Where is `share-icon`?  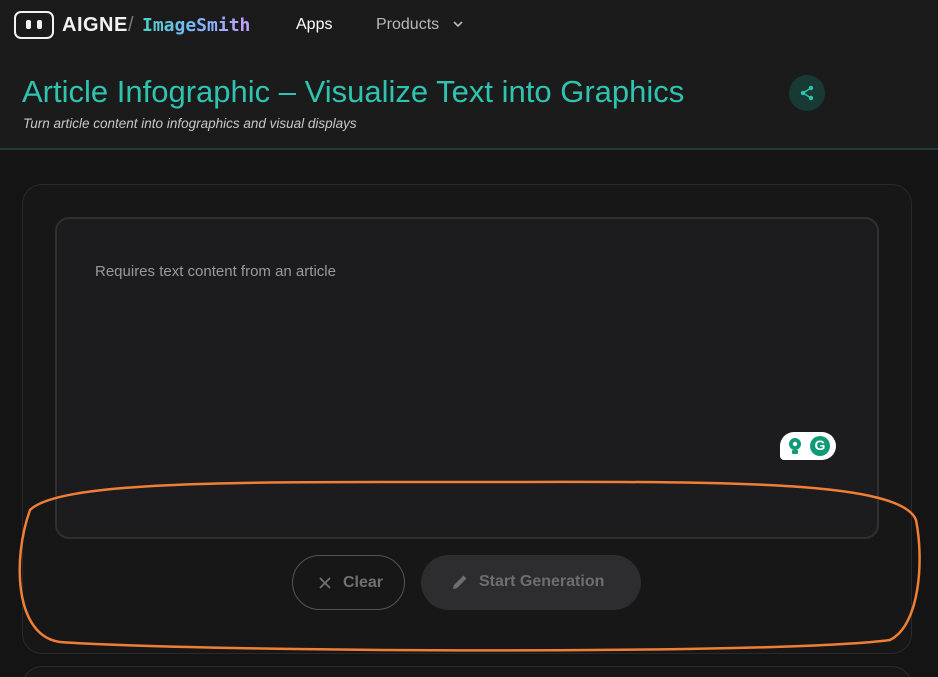
share-icon is located at coordinates (807, 93).